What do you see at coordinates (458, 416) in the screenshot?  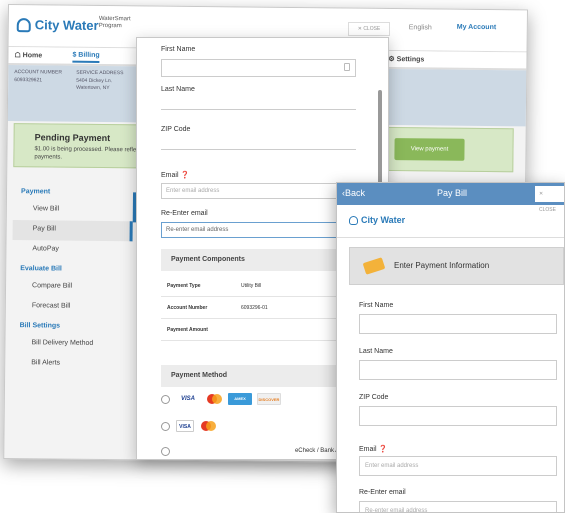 I see `mobile-zip-input` at bounding box center [458, 416].